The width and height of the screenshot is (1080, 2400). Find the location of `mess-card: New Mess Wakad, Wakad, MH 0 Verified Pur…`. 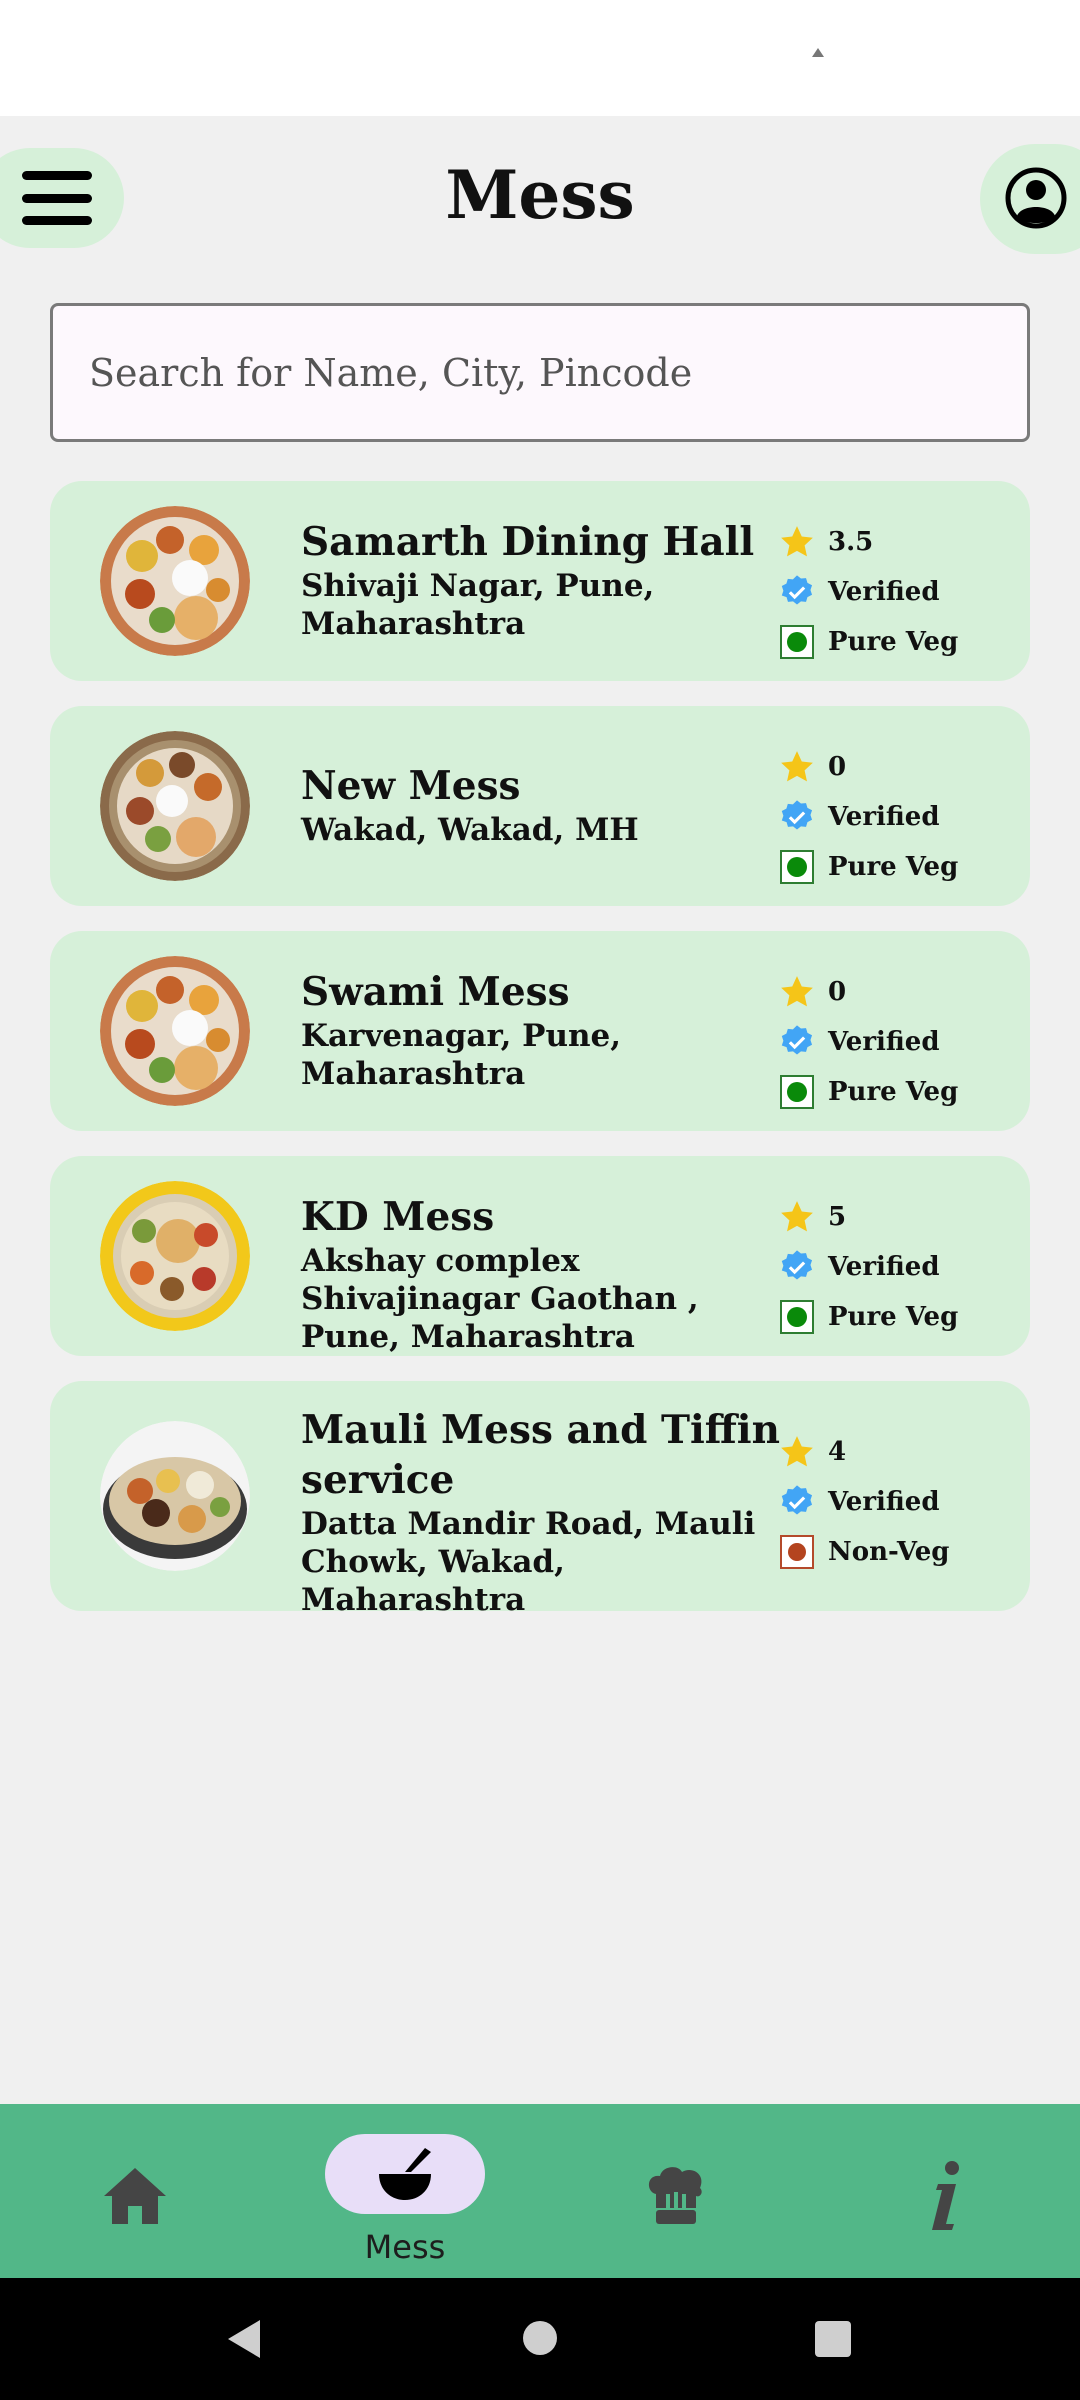

mess-card: New Mess Wakad, Wakad, MH 0 Verified Pur… is located at coordinates (540, 806).